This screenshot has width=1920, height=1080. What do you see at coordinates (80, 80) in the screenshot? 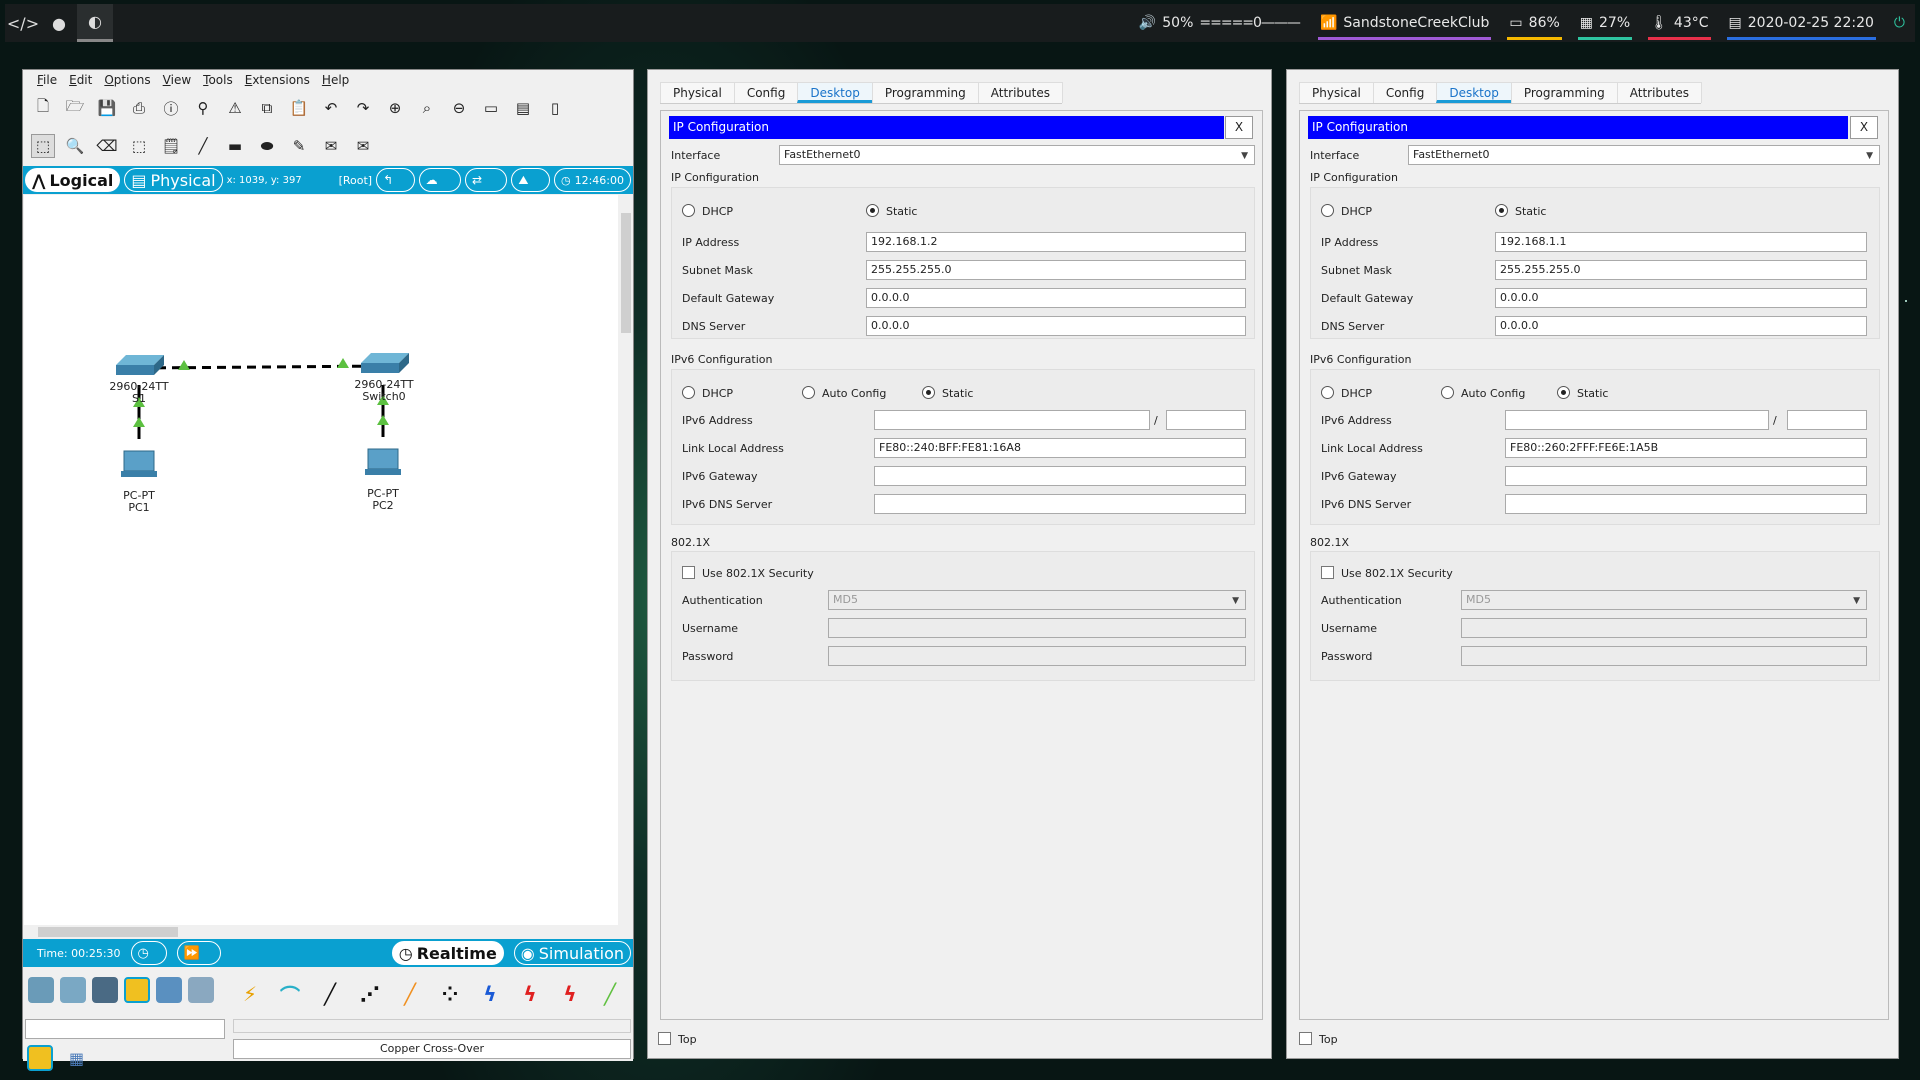
I see `menu-edit: Edit` at bounding box center [80, 80].